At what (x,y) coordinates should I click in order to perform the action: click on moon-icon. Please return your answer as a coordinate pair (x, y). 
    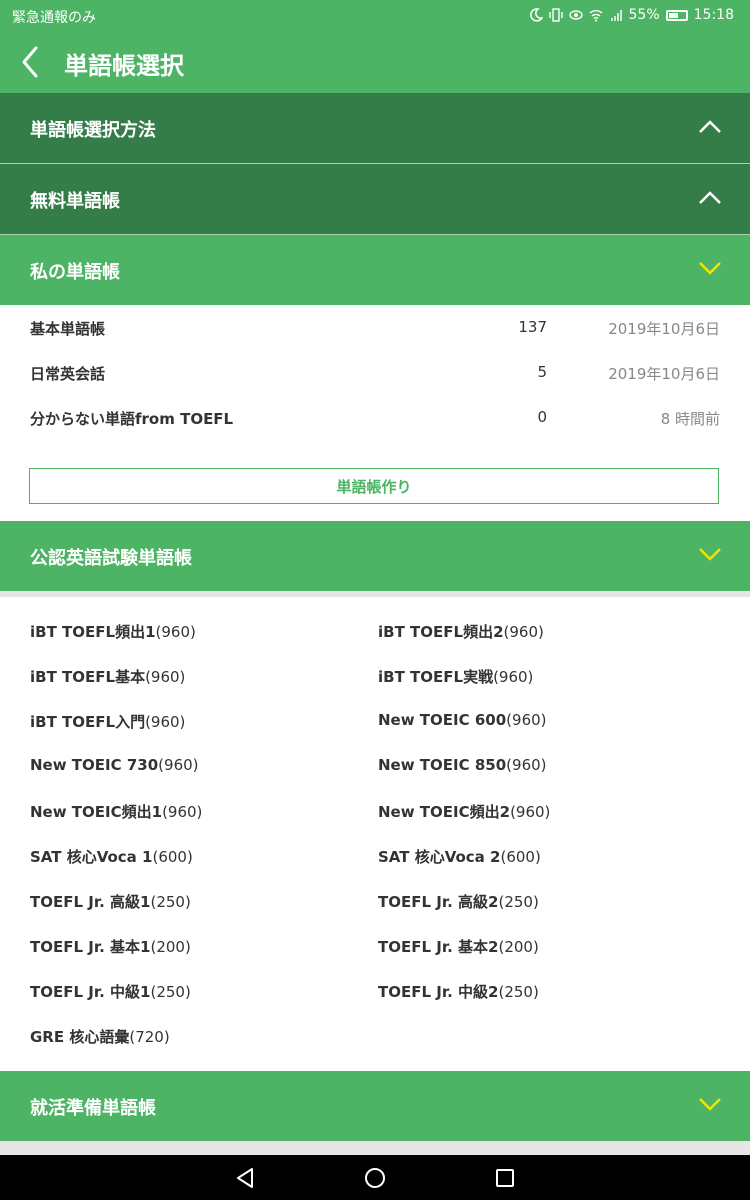
    Looking at the image, I should click on (536, 15).